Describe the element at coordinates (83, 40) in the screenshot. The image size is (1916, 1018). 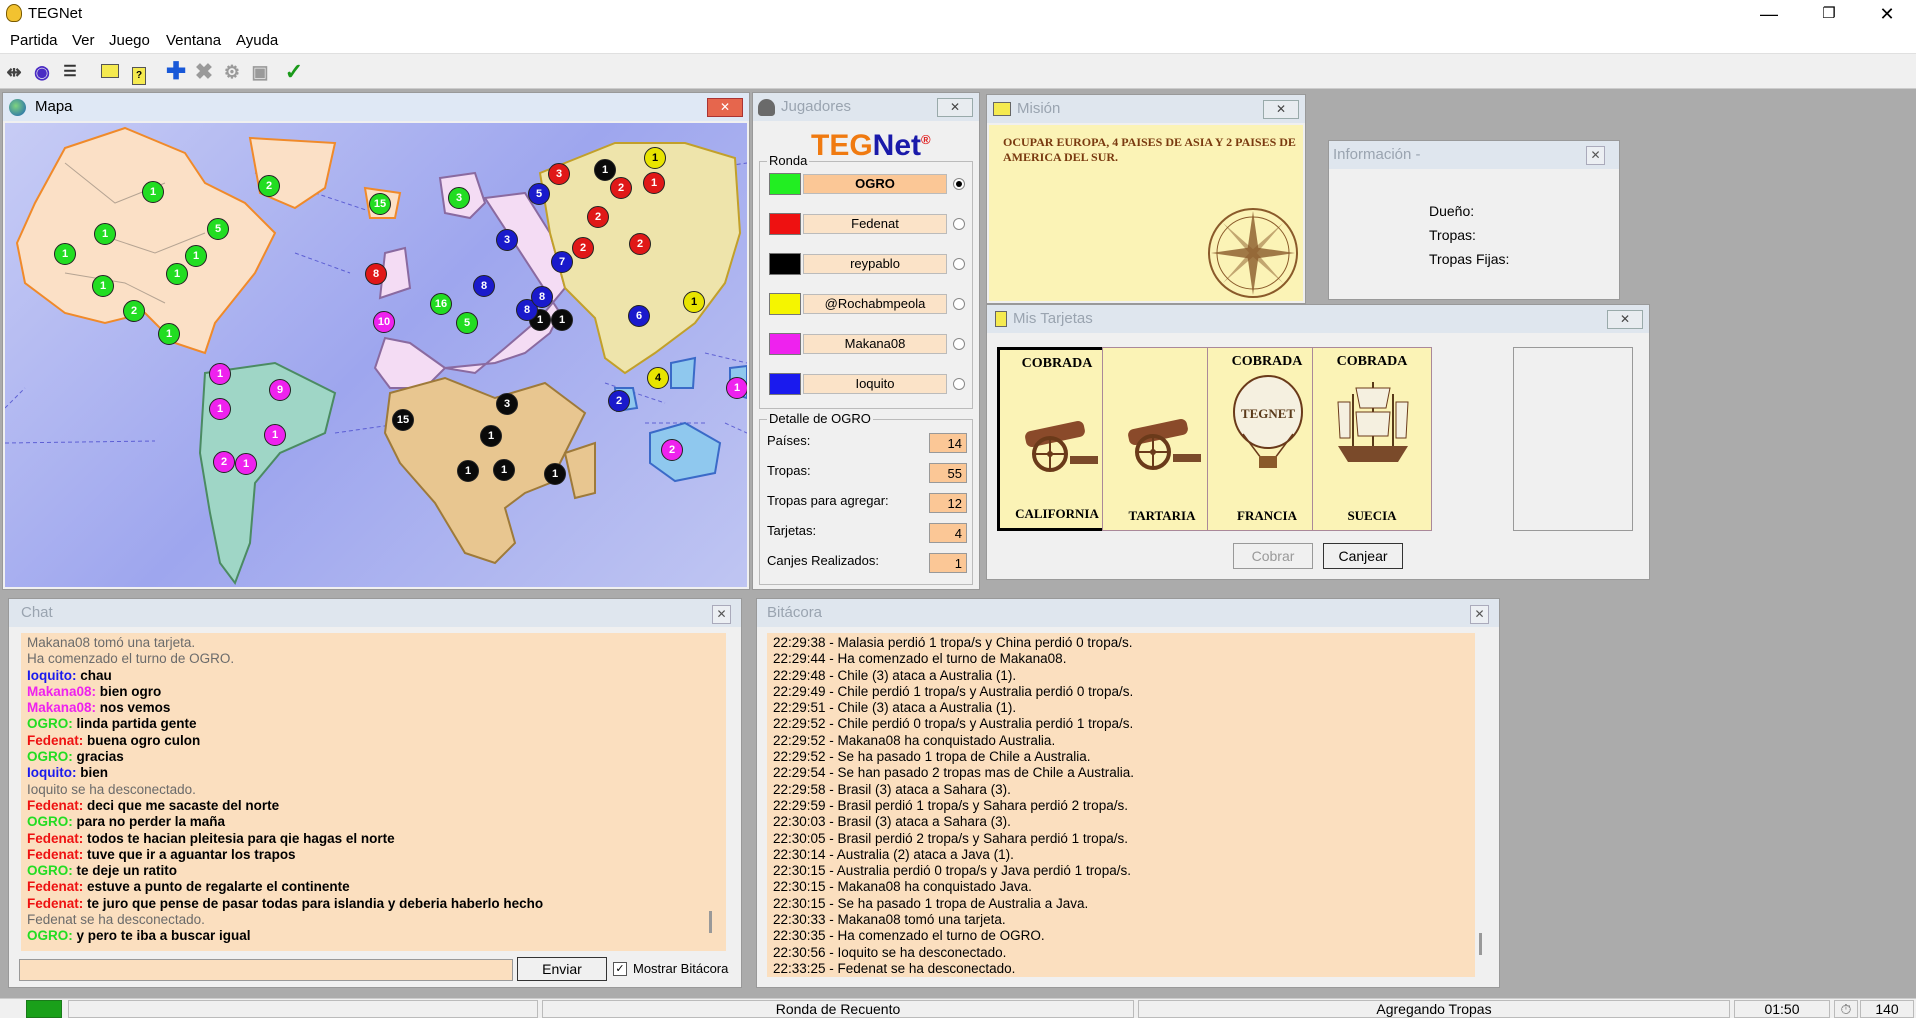
I see `menu-ver: Ver` at that location.